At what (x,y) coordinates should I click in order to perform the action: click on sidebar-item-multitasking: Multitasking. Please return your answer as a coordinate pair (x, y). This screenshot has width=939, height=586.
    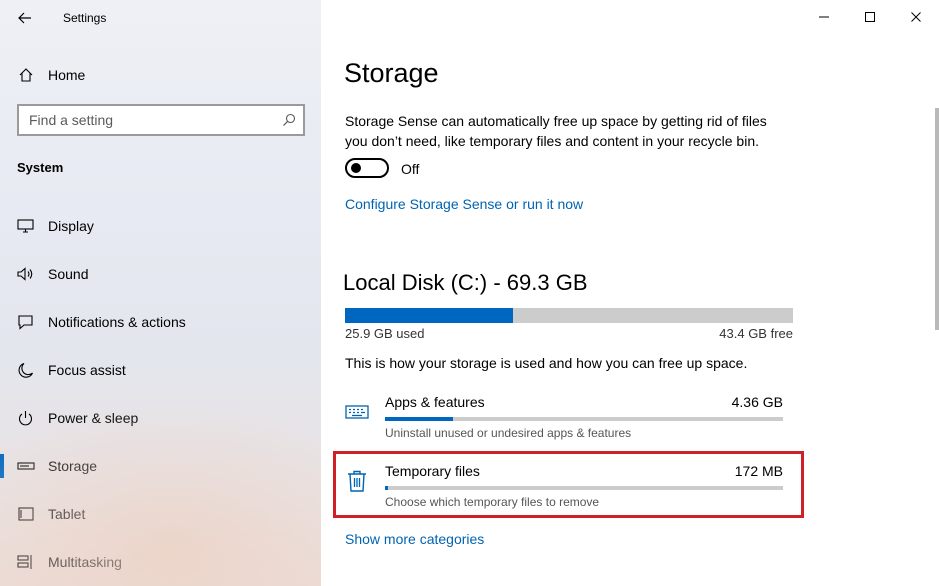
    Looking at the image, I should click on (160, 564).